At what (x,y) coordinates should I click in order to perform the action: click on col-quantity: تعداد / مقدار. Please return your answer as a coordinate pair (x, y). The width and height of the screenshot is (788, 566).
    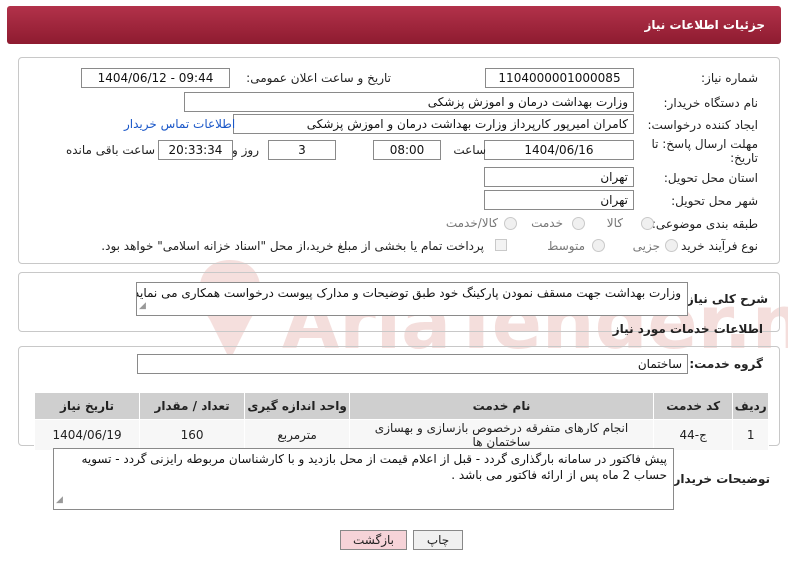
    Looking at the image, I should click on (192, 406).